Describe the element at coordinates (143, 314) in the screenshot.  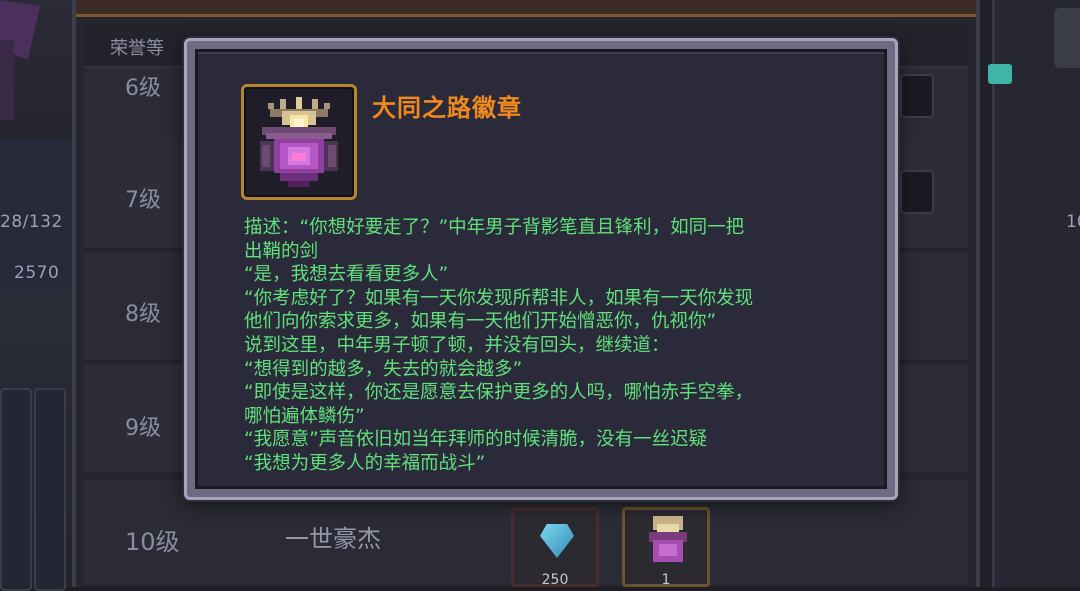
I see `level-label: 8级` at that location.